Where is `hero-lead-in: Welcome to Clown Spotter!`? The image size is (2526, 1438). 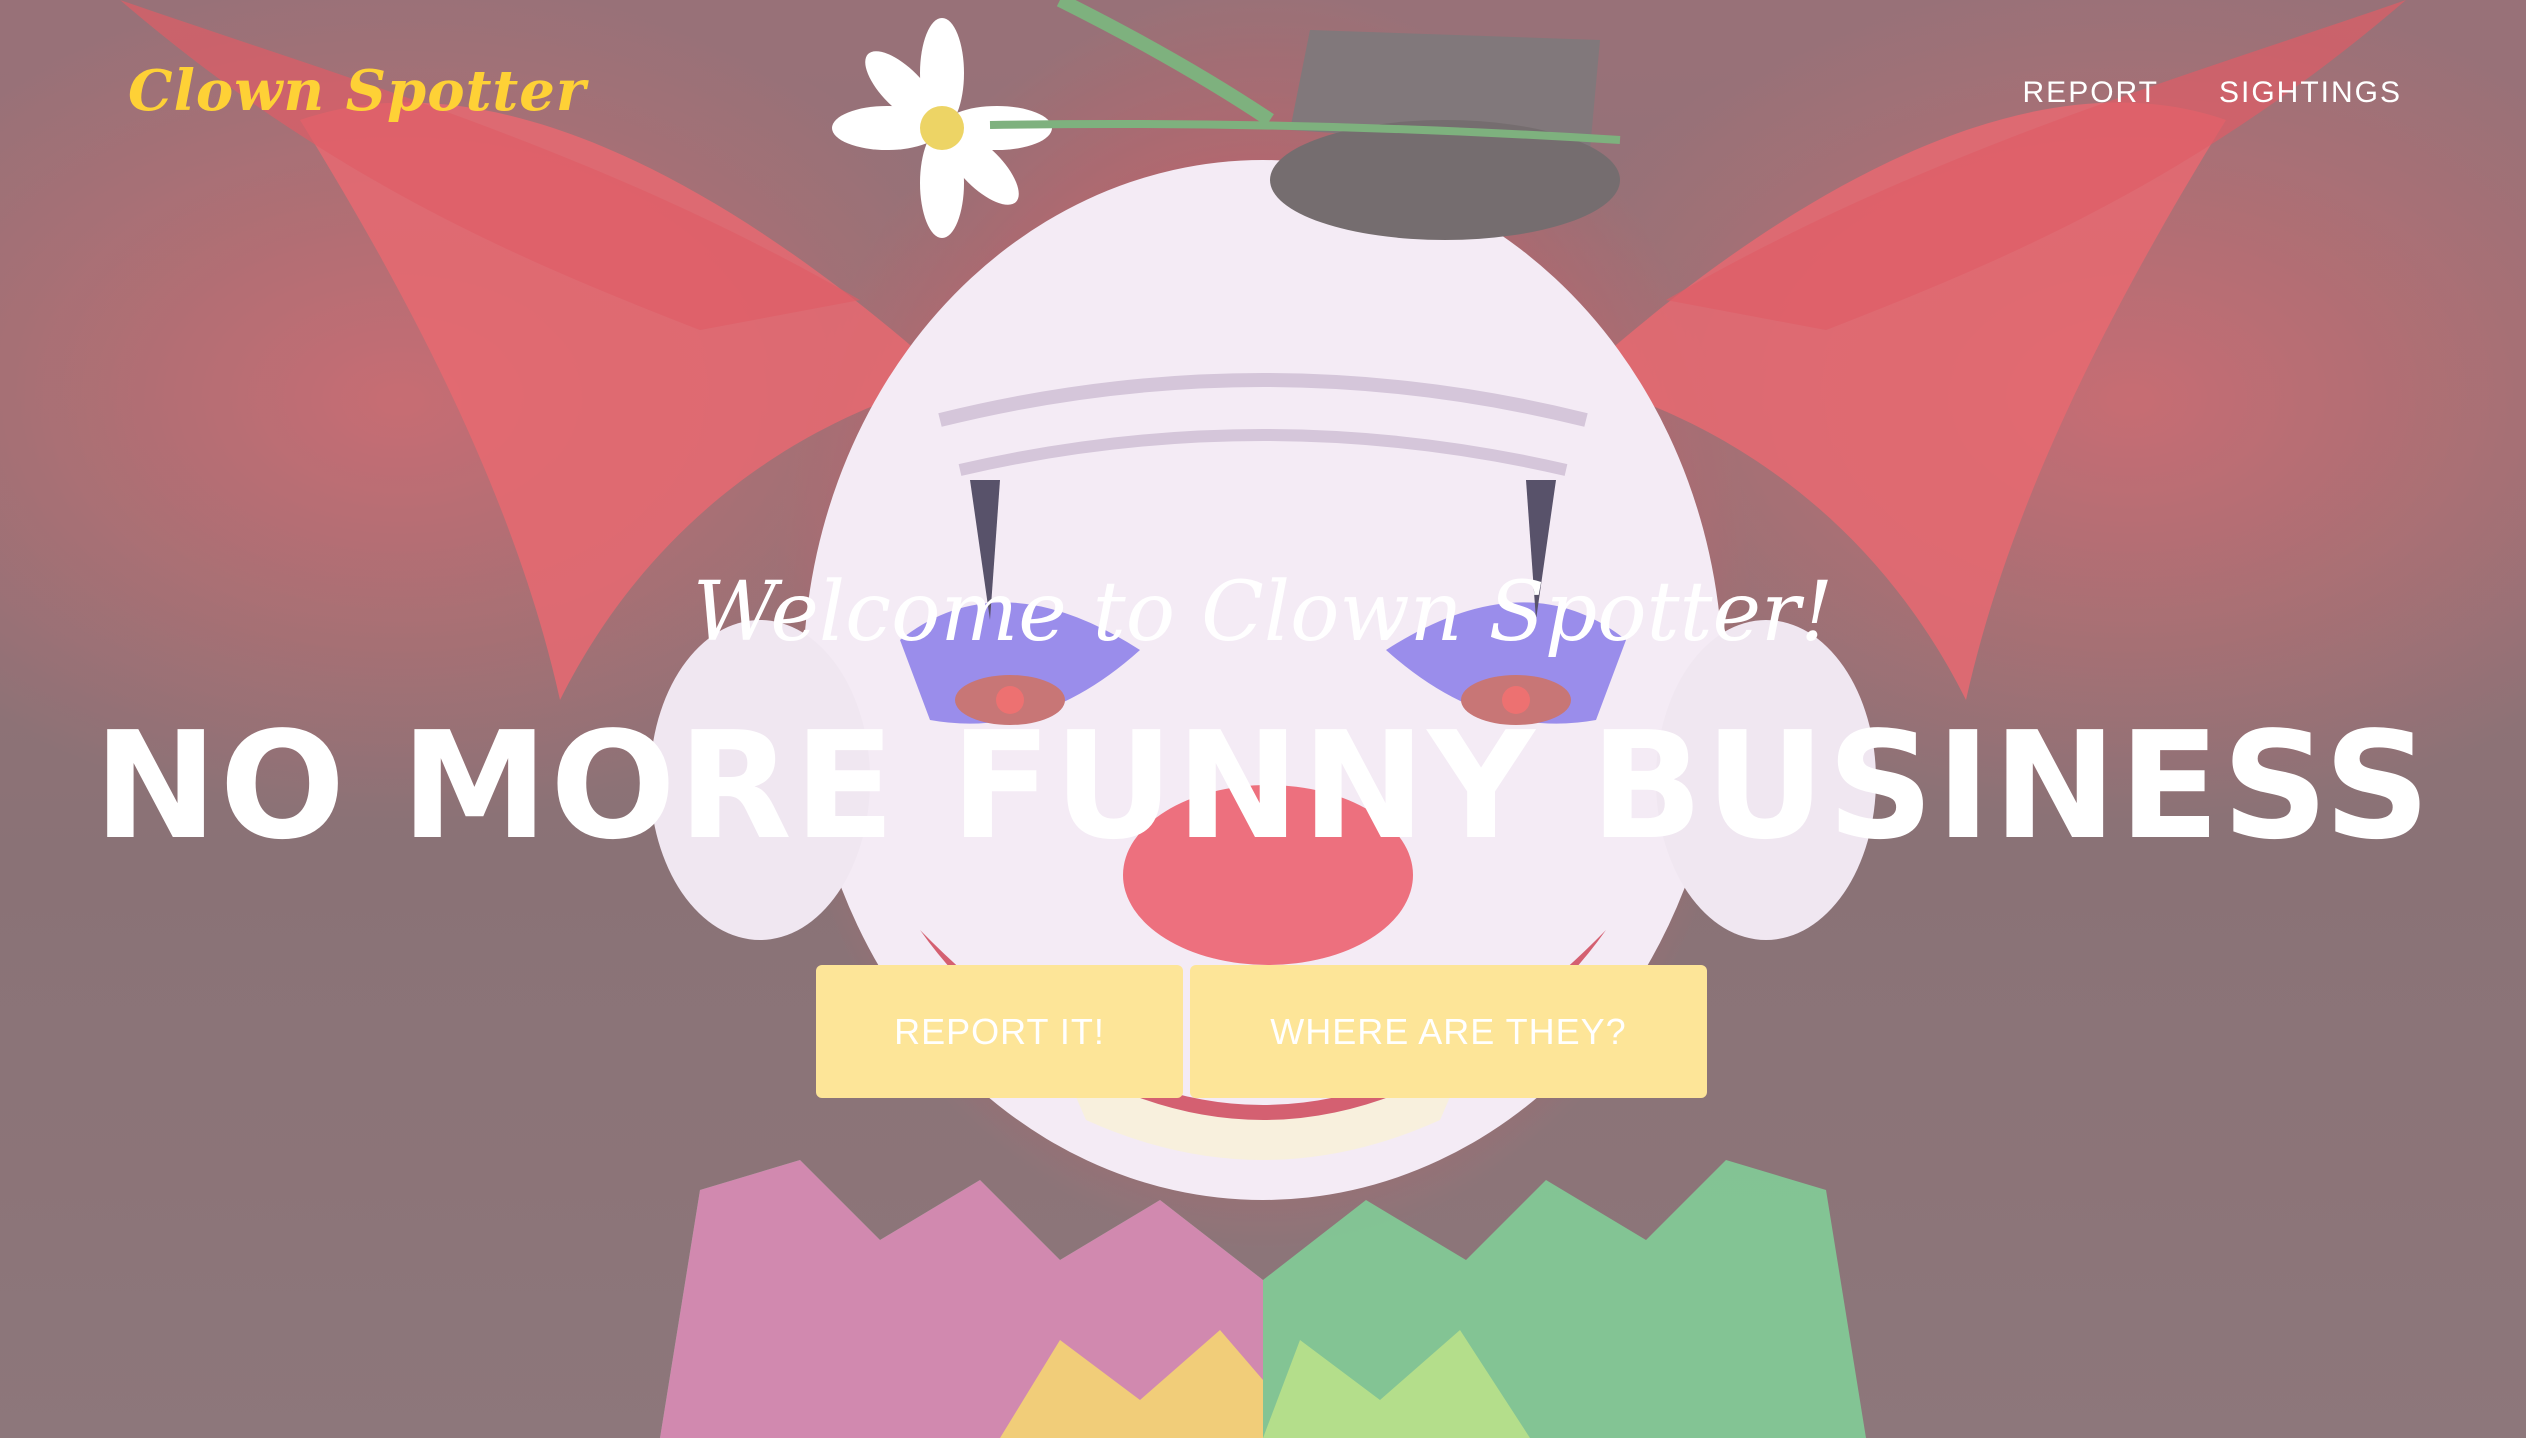
hero-lead-in: Welcome to Clown Spotter! is located at coordinates (1263, 612).